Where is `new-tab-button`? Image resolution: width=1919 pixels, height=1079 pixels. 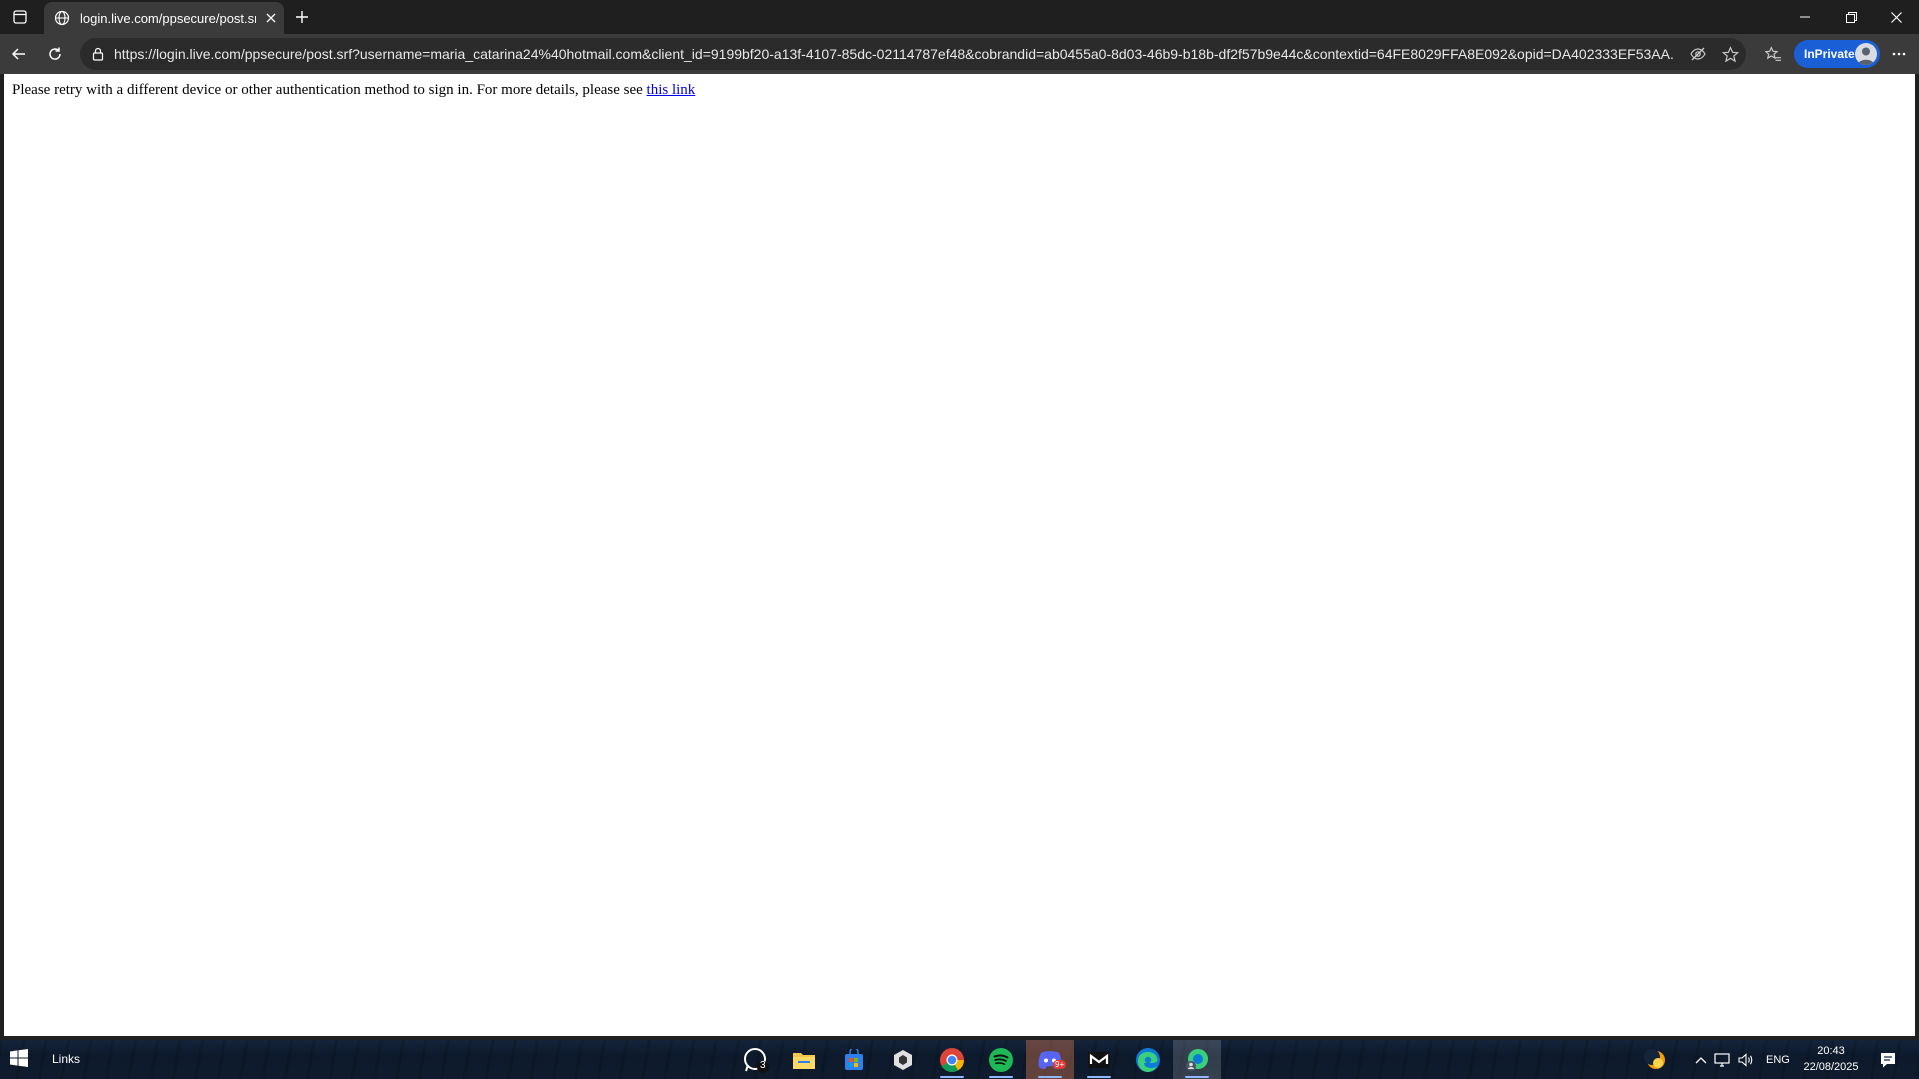
new-tab-button is located at coordinates (302, 17).